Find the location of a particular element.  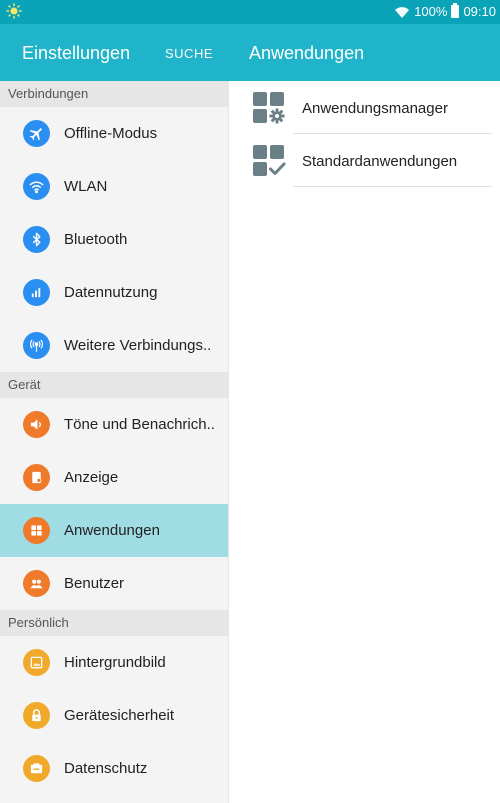

menu-item-datennutzung: Datennutzung is located at coordinates (114, 292).